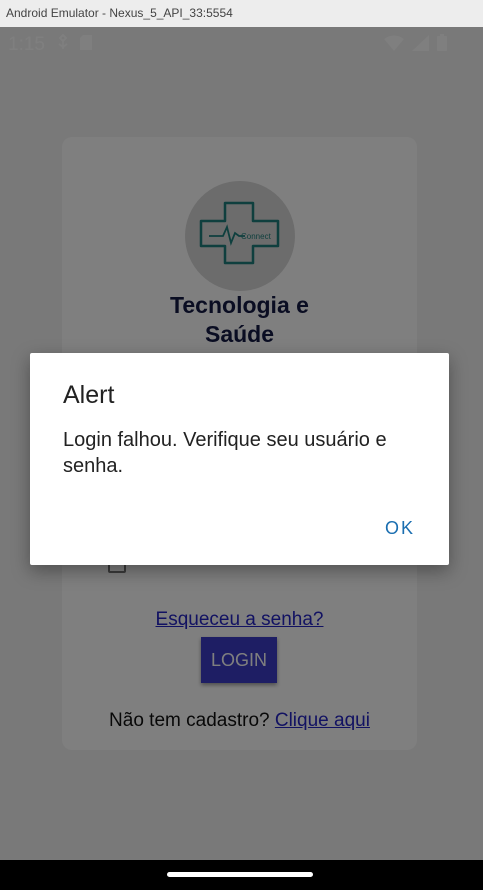  What do you see at coordinates (89, 395) in the screenshot?
I see `dialog-title: Alert` at bounding box center [89, 395].